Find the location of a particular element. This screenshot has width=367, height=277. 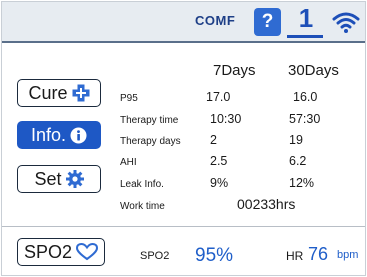

user-number: 1 is located at coordinates (306, 18).